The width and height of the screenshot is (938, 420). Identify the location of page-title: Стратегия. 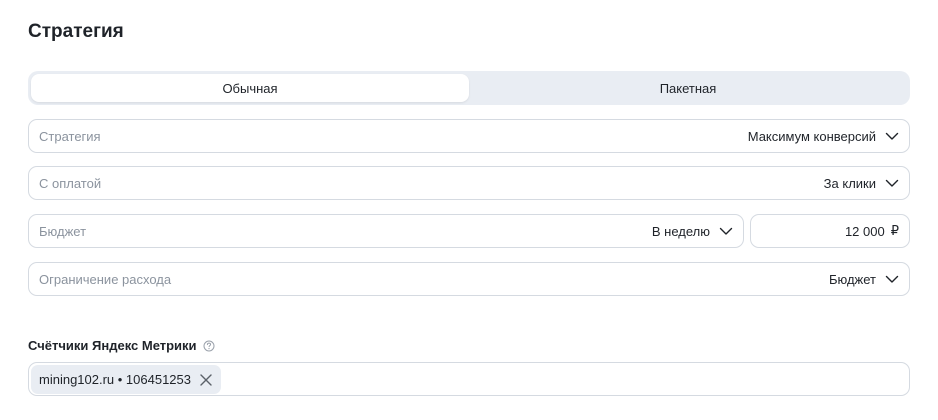
(76, 31).